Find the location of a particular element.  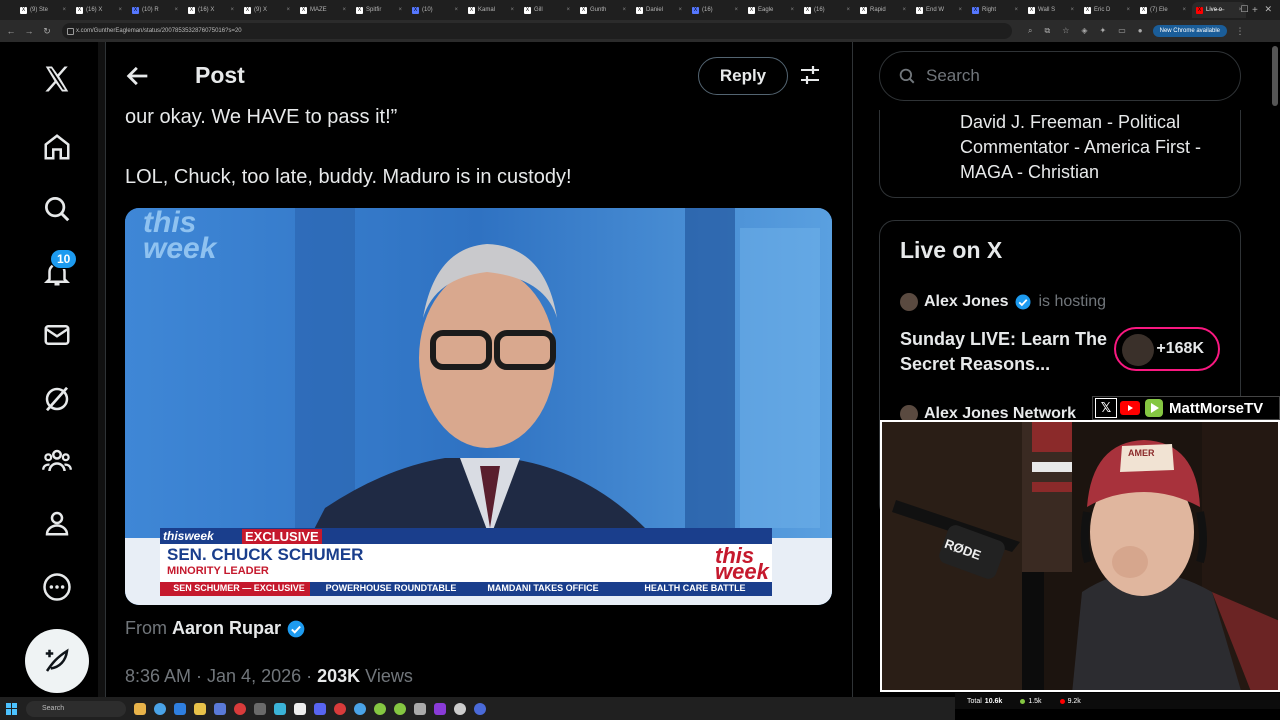

discord-icon is located at coordinates (320, 708).